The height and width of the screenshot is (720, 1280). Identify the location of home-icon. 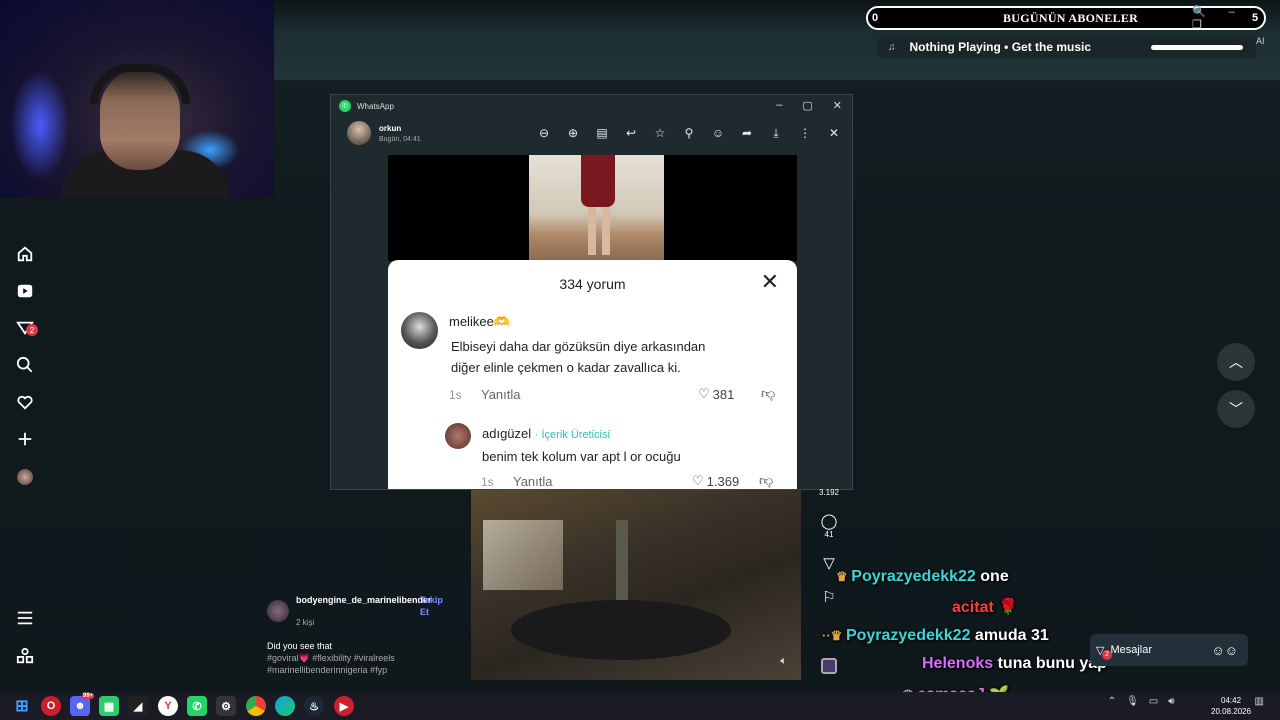
(25, 254).